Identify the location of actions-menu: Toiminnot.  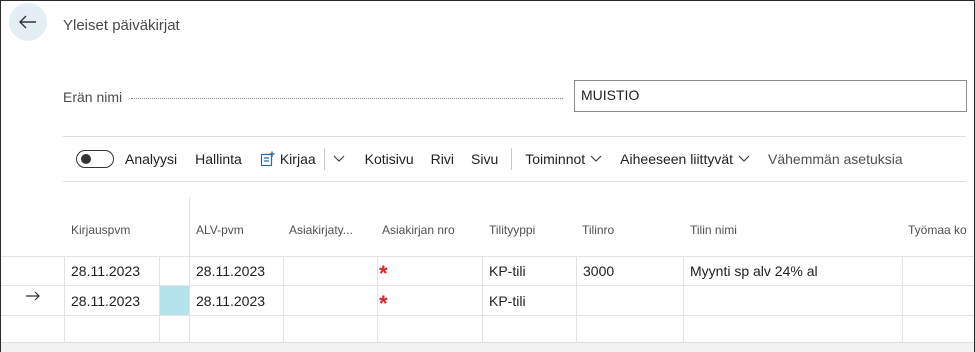
(563, 159).